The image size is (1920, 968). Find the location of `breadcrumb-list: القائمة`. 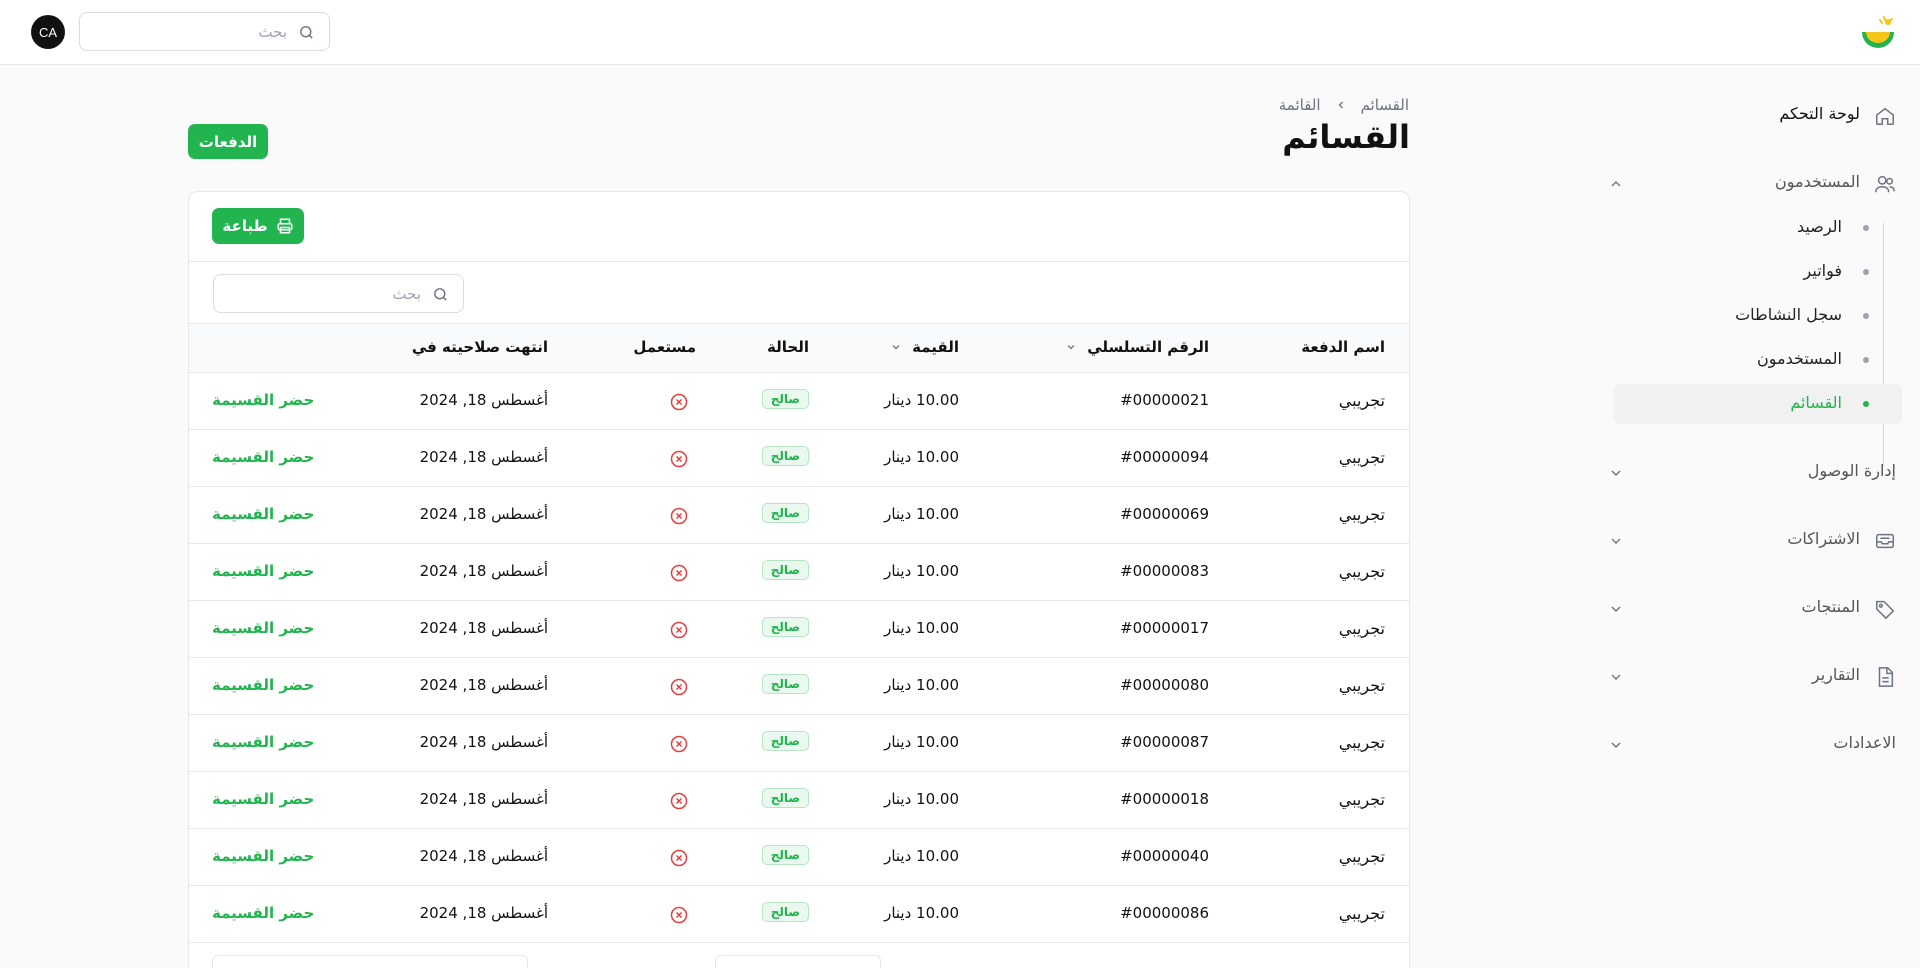

breadcrumb-list: القائمة is located at coordinates (1299, 105).